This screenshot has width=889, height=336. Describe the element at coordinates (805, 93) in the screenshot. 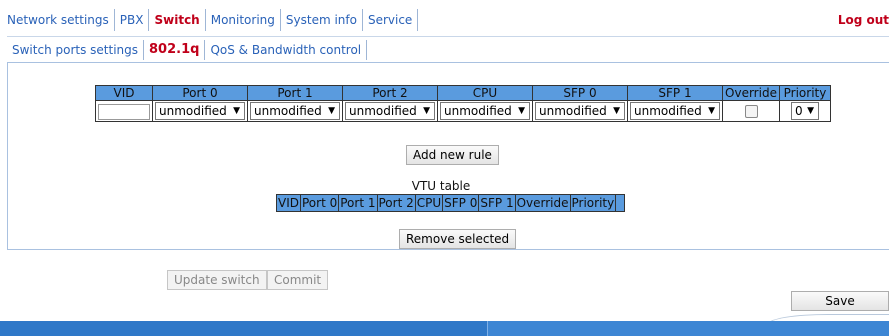

I see `header-priority: Priority` at that location.